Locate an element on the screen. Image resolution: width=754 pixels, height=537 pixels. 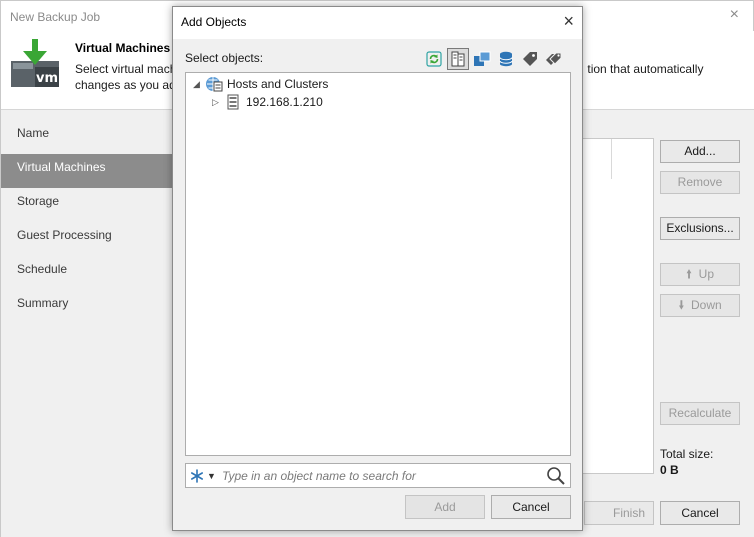
dialog-title: Add Objects is located at coordinates (214, 22).